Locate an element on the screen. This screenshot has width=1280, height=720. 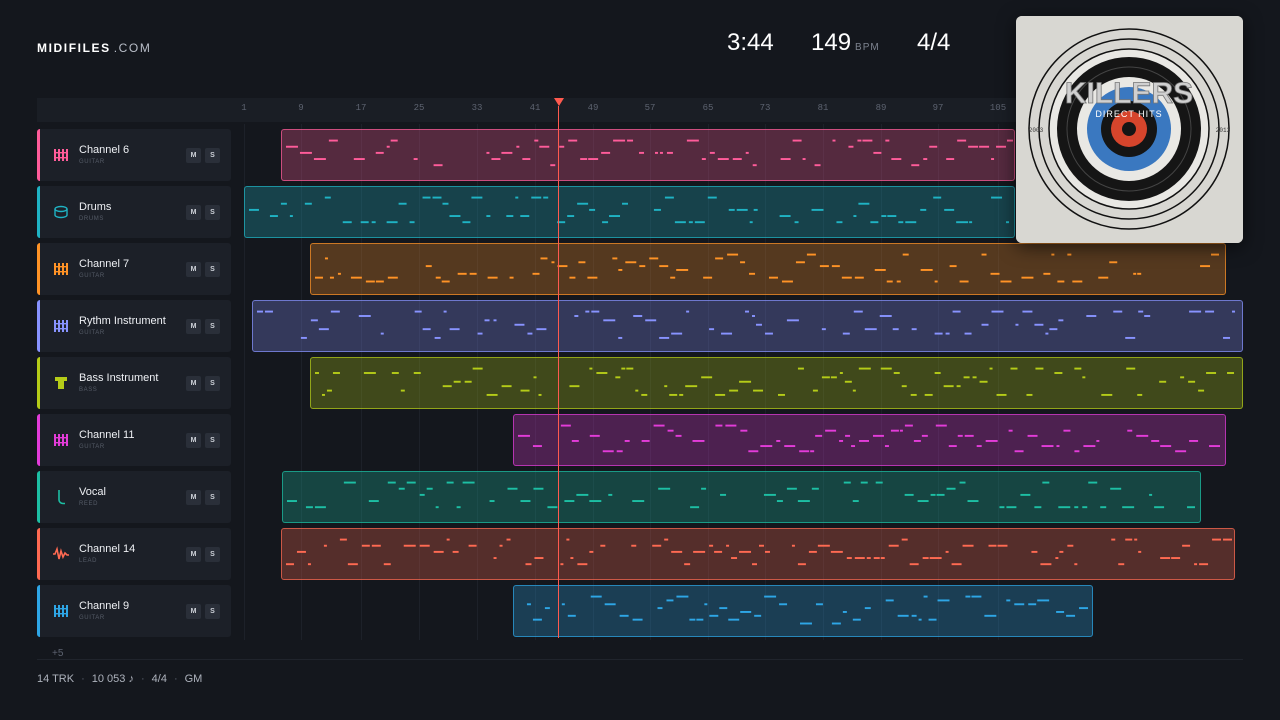
track-row: Channel 6 GUITAR M S is located at coordinates (134, 155).